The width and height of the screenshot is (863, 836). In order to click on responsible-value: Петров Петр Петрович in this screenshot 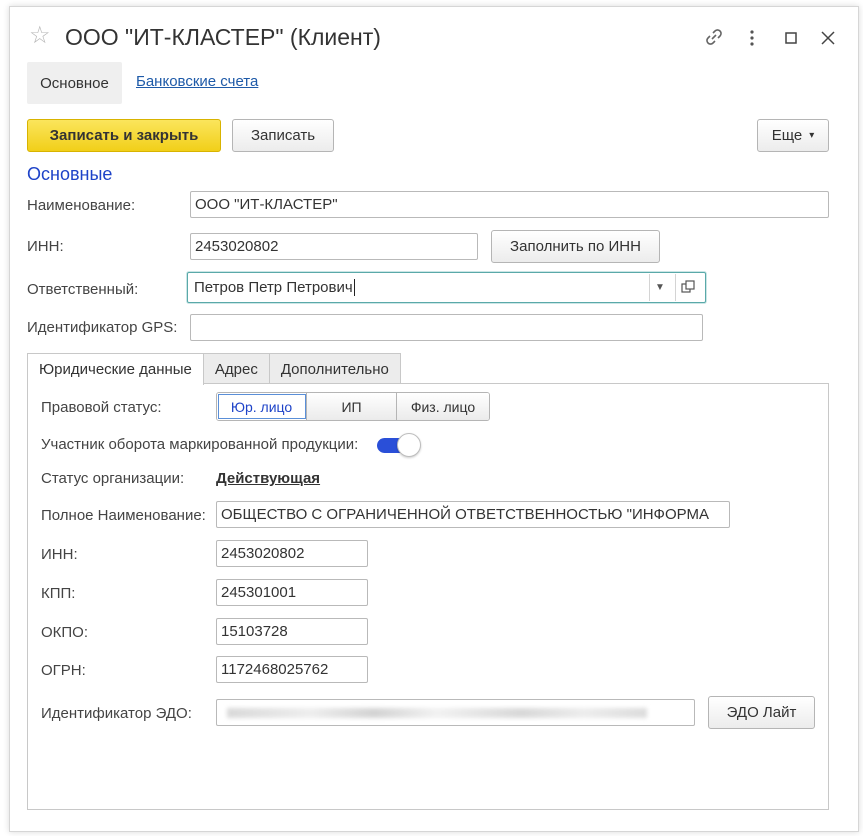, I will do `click(273, 287)`.